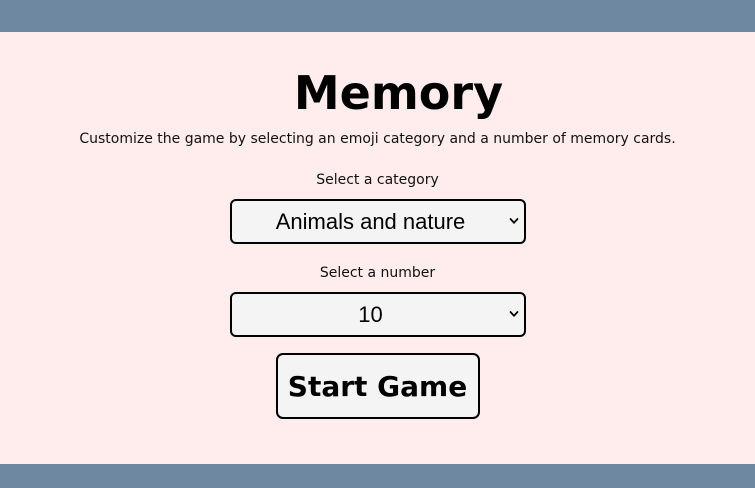  I want to click on category-label: Select a category, so click(377, 180).